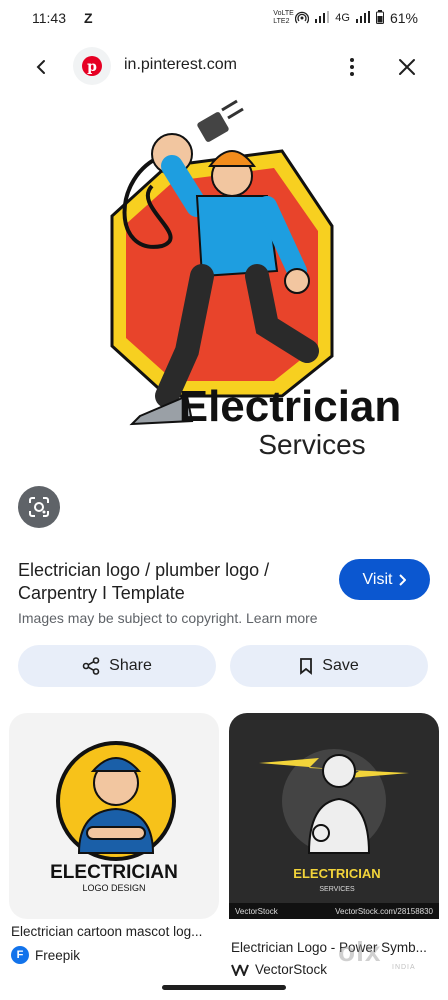 This screenshot has height=1000, width=448. What do you see at coordinates (256, 911) in the screenshot?
I see `strip-left: VectorStock` at bounding box center [256, 911].